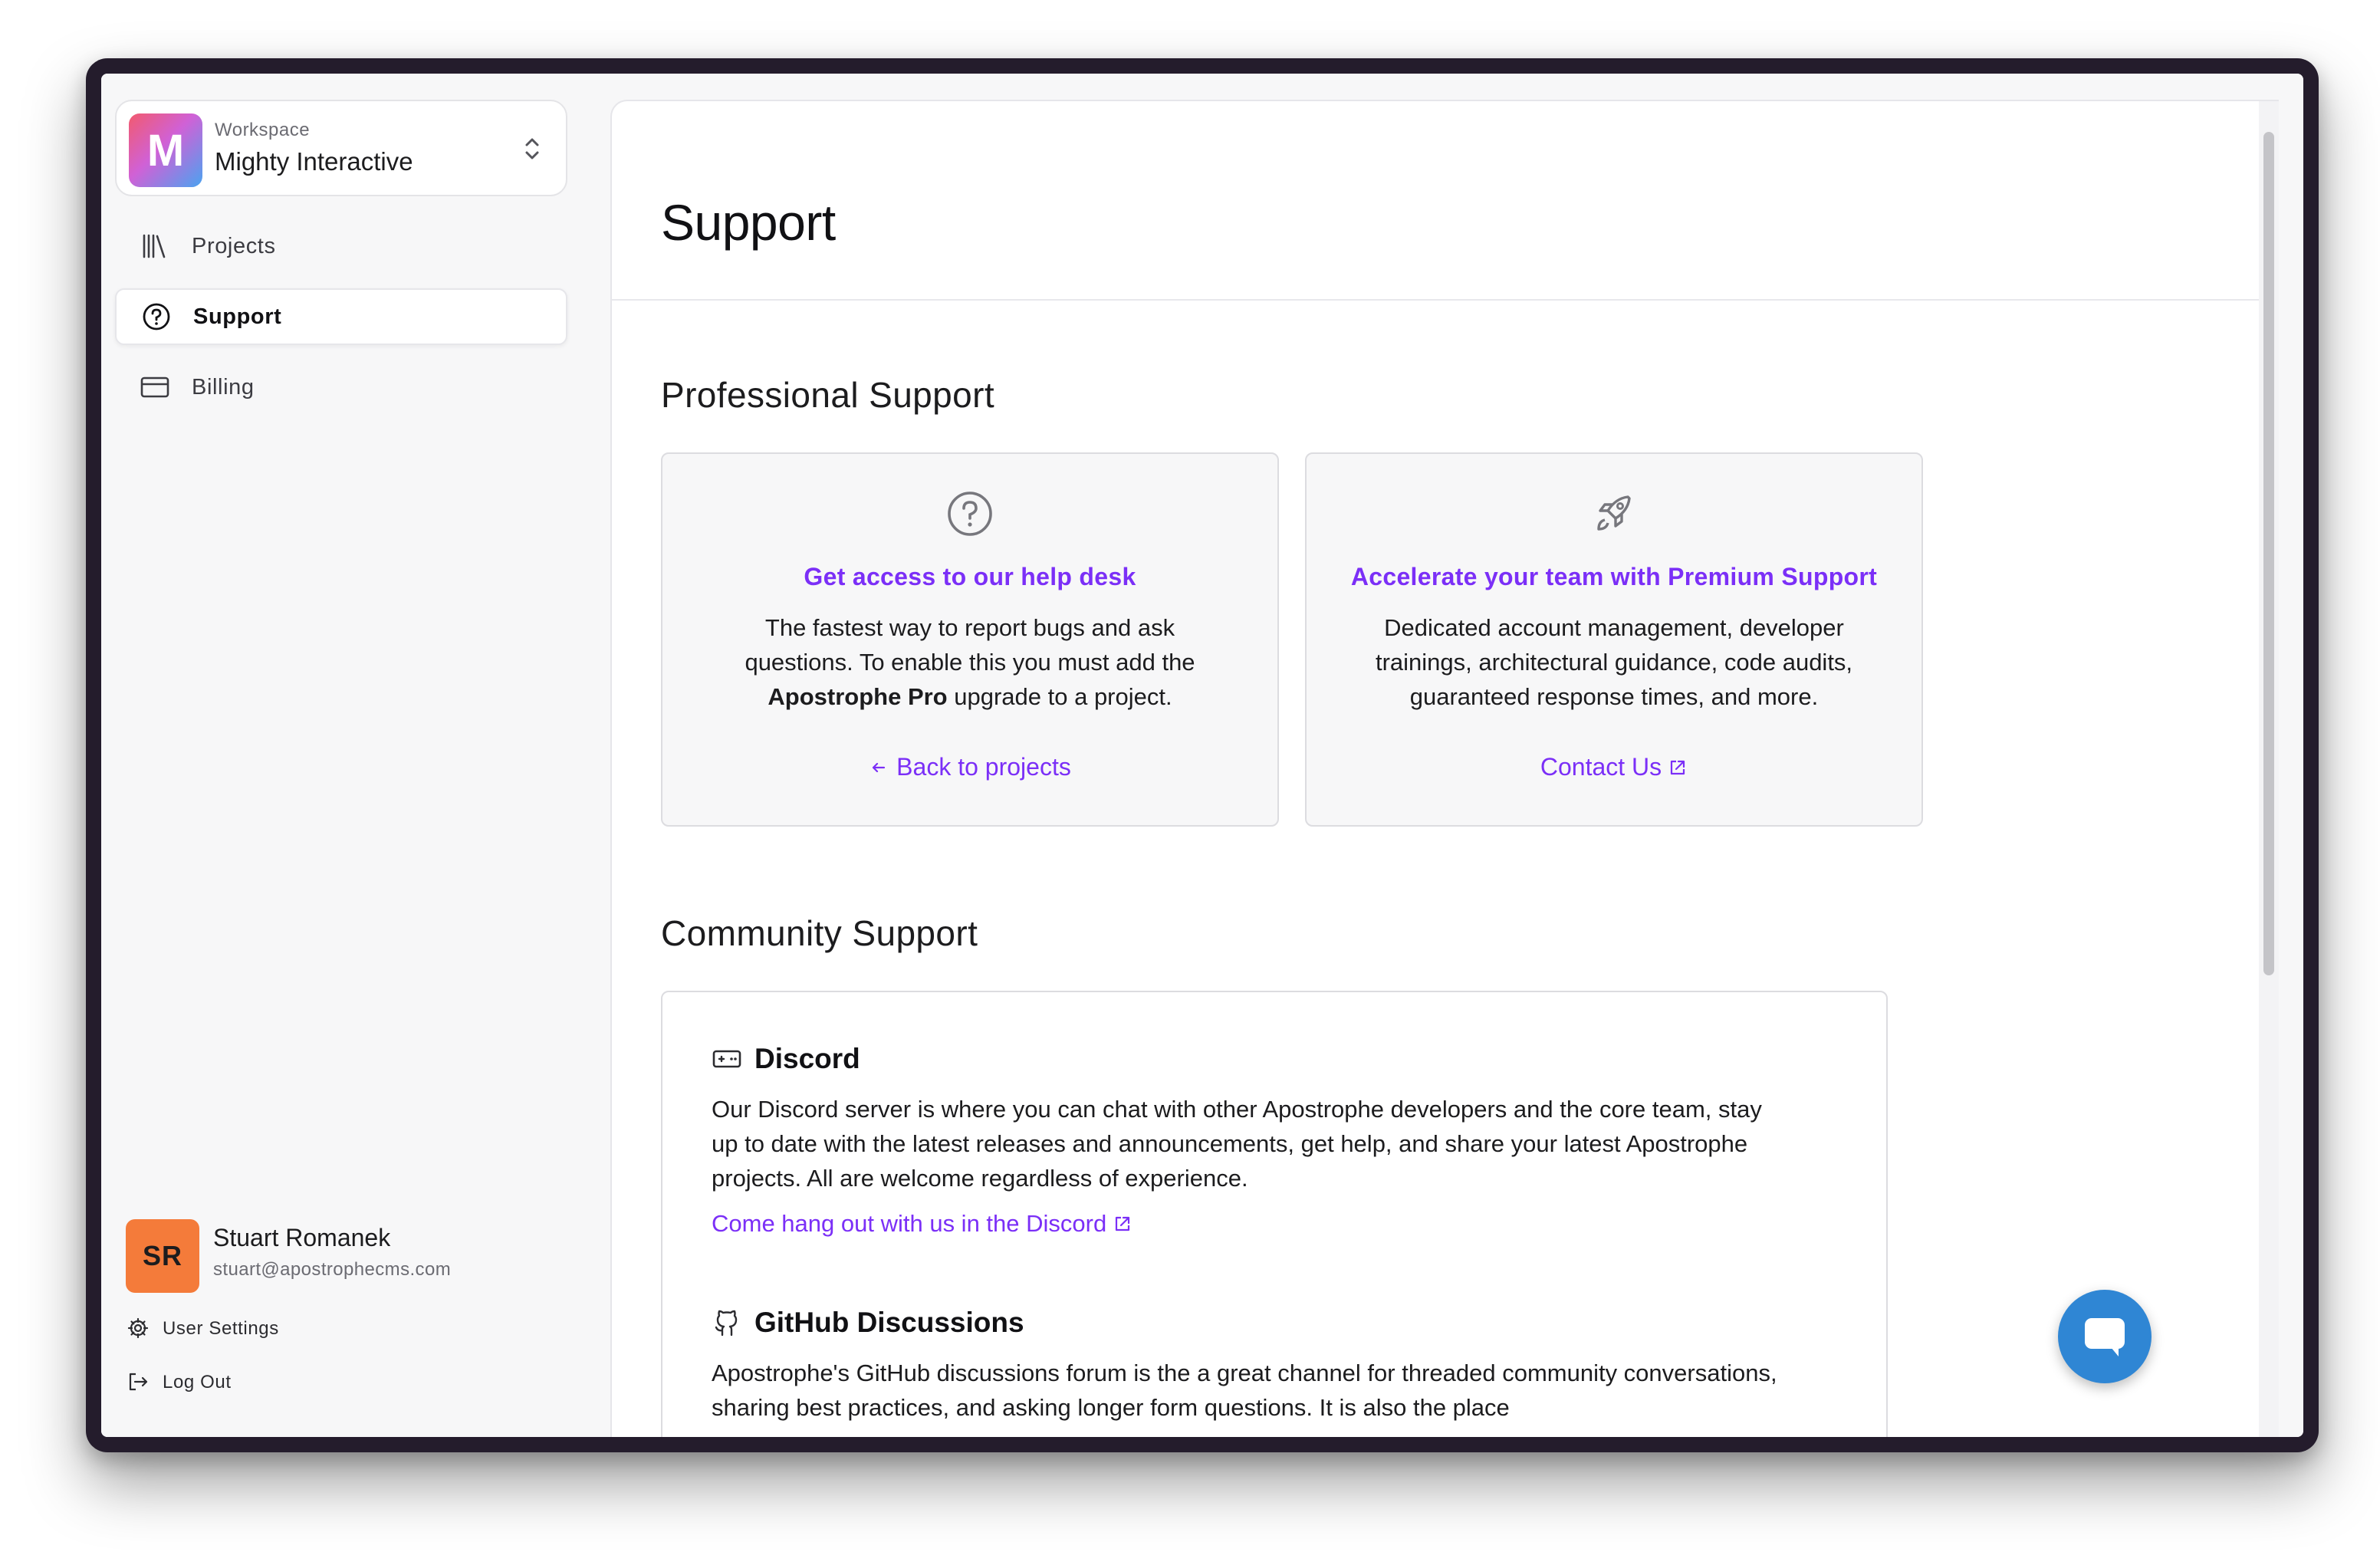 The height and width of the screenshot is (1552, 2380). I want to click on help-desk-title: Get access to our help desk, so click(970, 576).